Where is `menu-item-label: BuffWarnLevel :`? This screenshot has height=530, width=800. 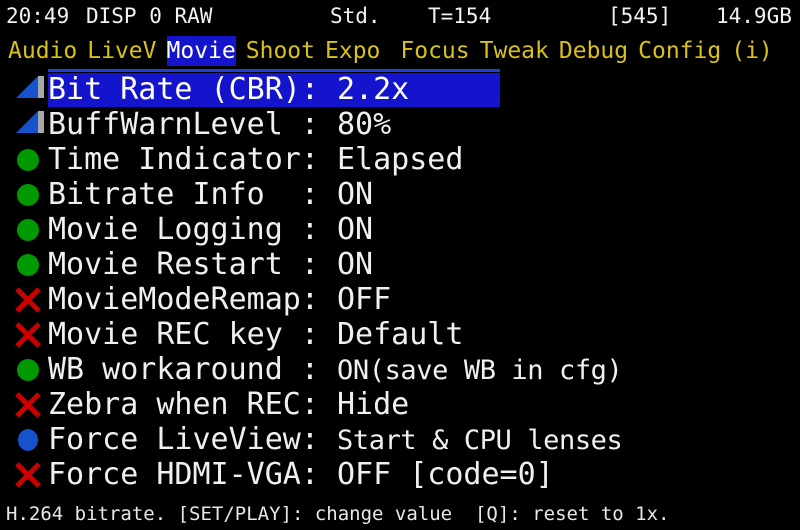
menu-item-label: BuffWarnLevel : is located at coordinates (183, 124).